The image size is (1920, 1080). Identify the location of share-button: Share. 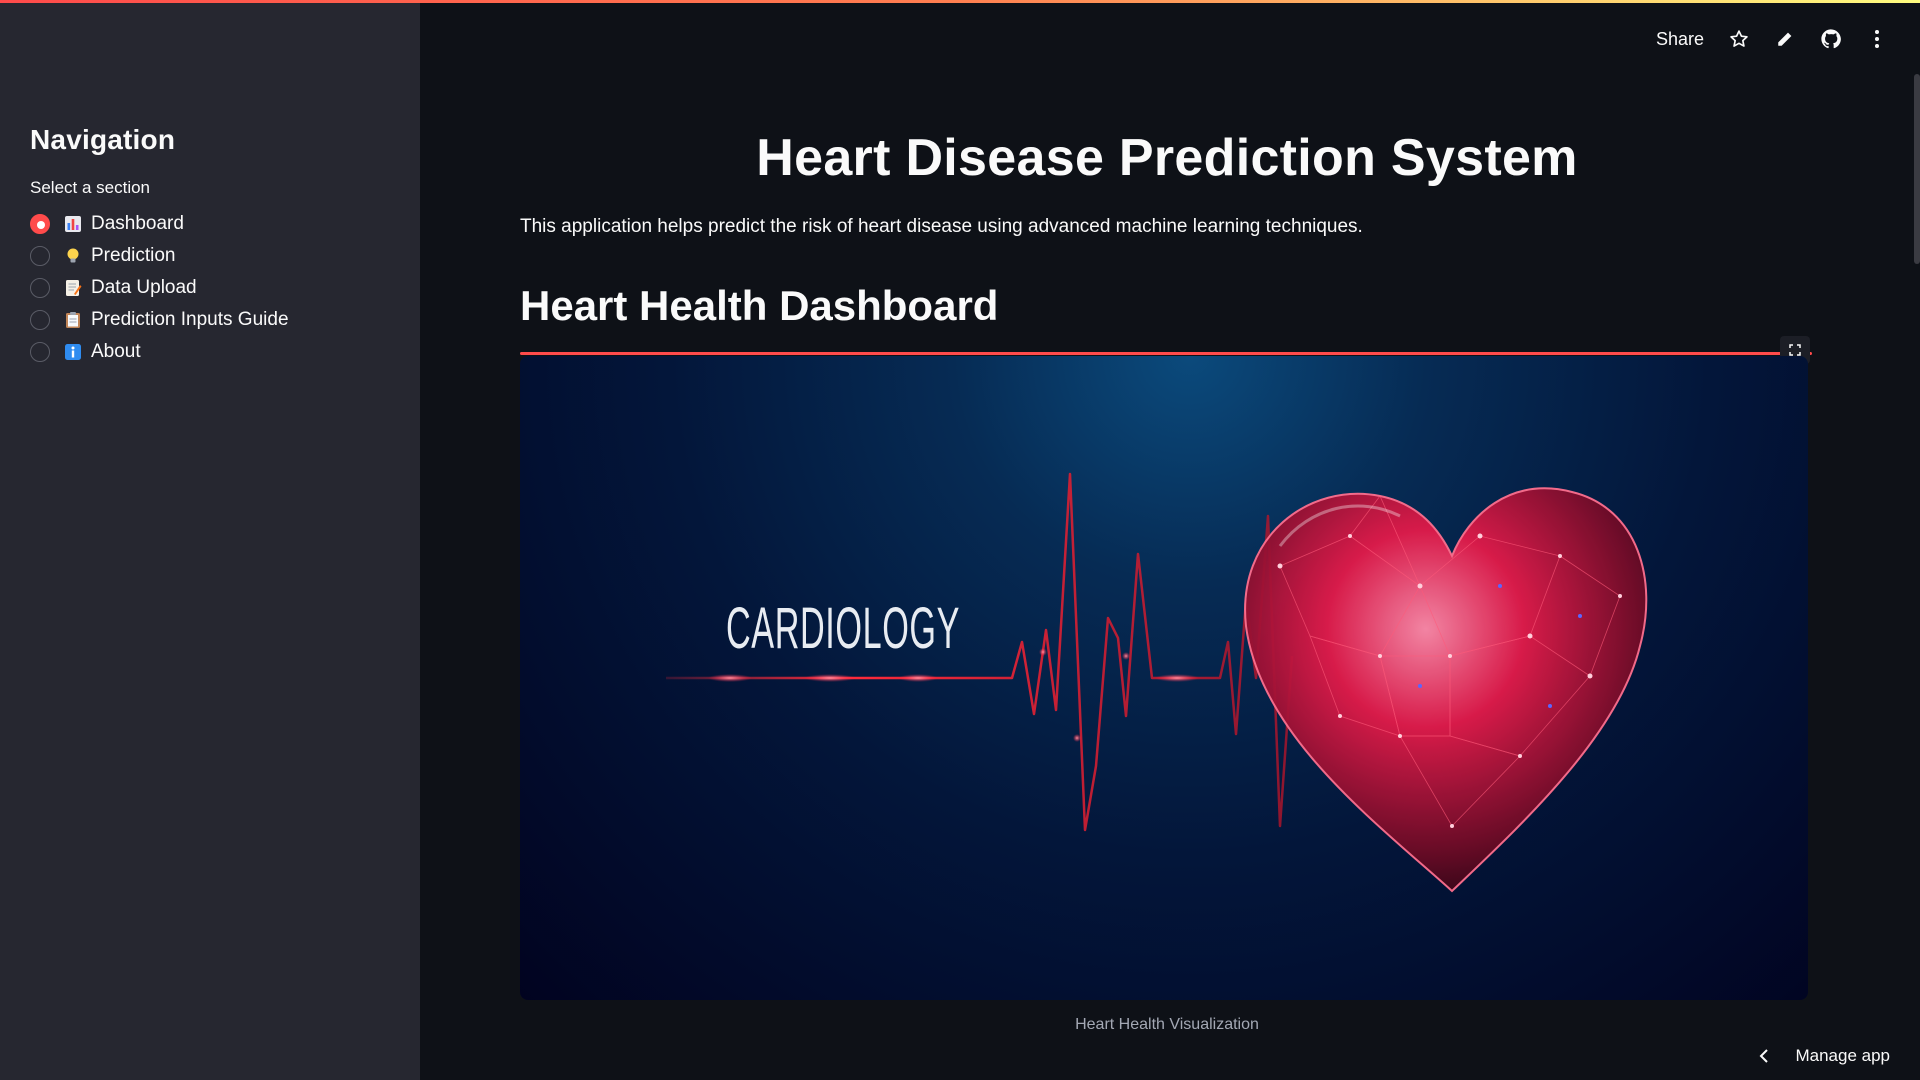
(1680, 39).